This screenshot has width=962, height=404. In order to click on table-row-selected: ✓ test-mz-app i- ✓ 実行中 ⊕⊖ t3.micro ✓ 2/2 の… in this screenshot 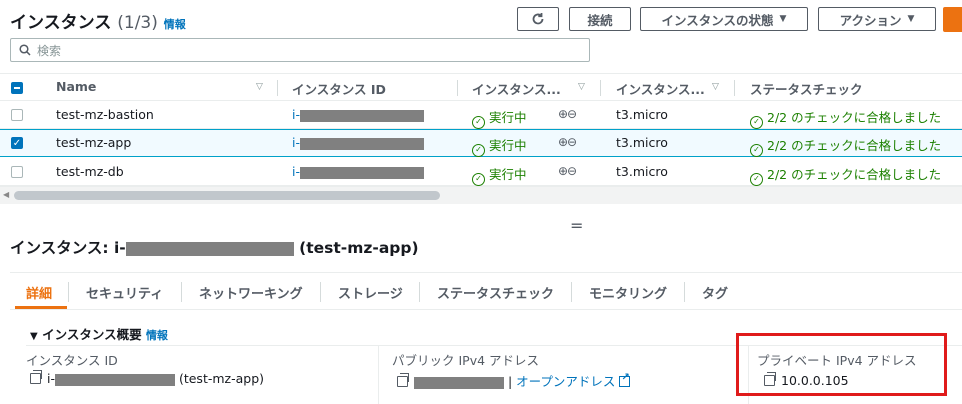, I will do `click(481, 143)`.